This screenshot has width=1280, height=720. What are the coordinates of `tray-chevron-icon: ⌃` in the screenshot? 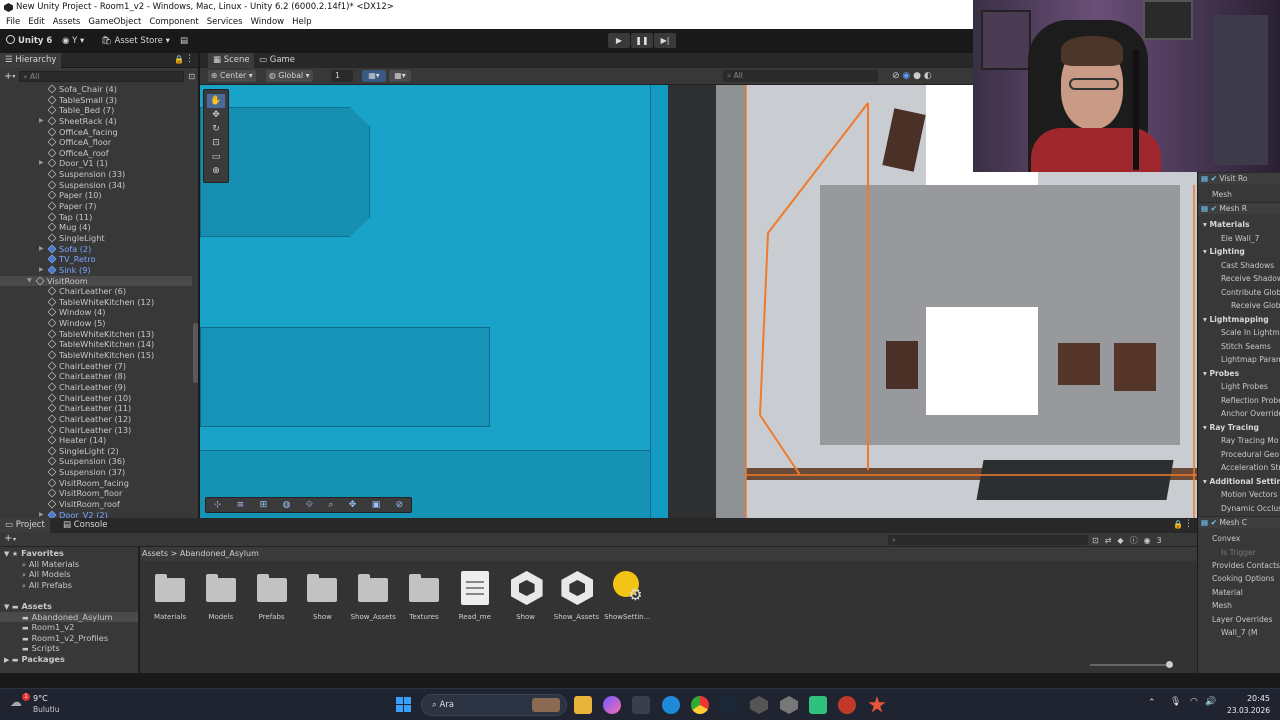 It's located at (1152, 703).